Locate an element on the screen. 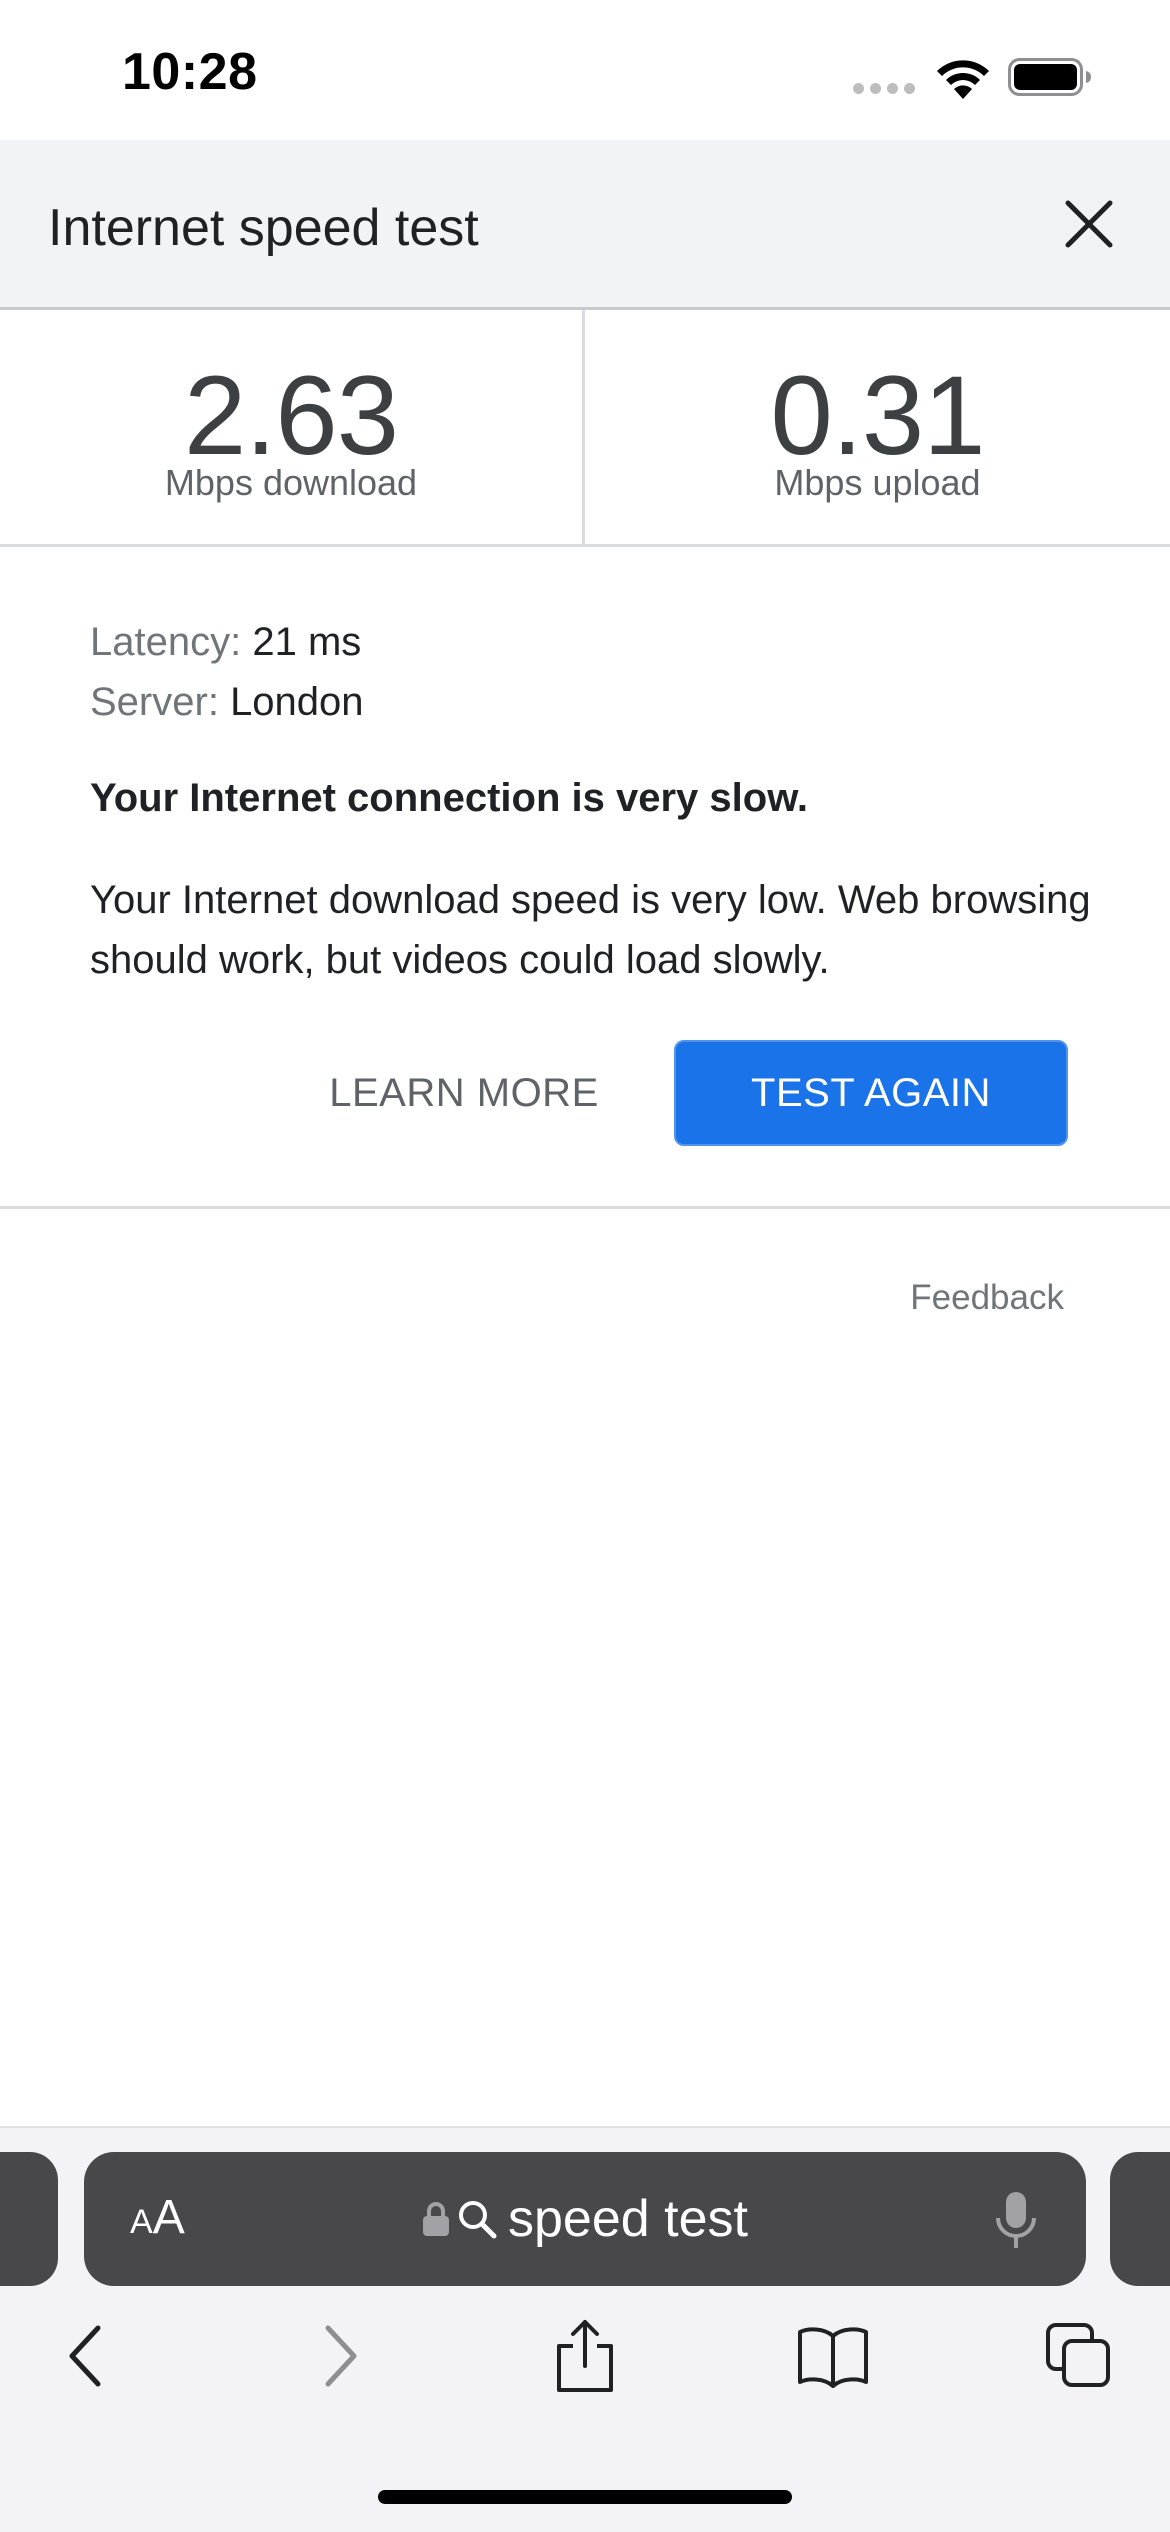  share-button is located at coordinates (585, 2356).